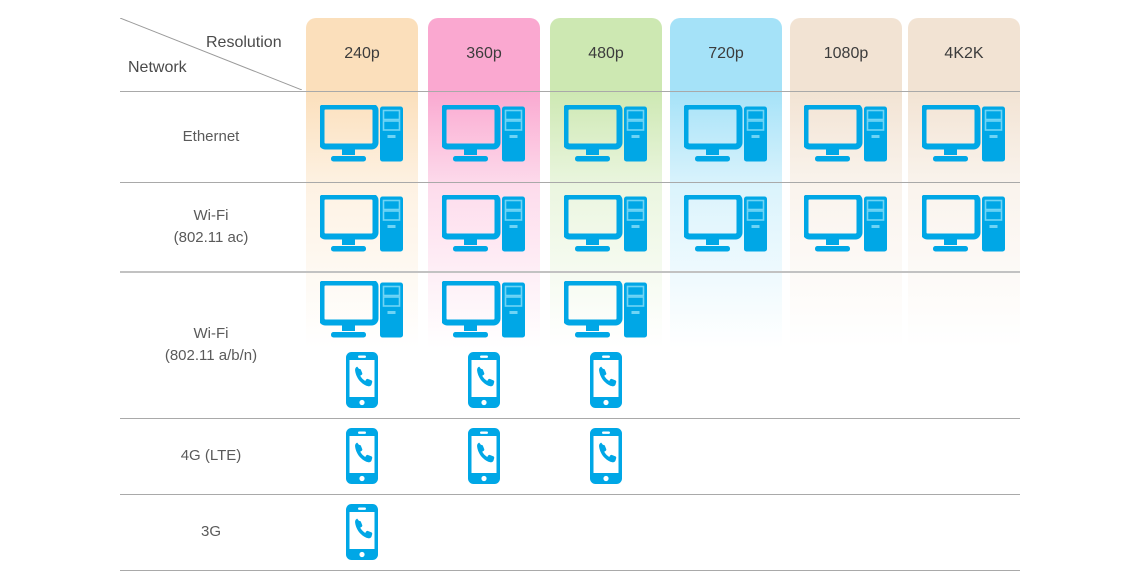  I want to click on row-label-2: Wi-Fi (802.11 a/b/n), so click(211, 344).